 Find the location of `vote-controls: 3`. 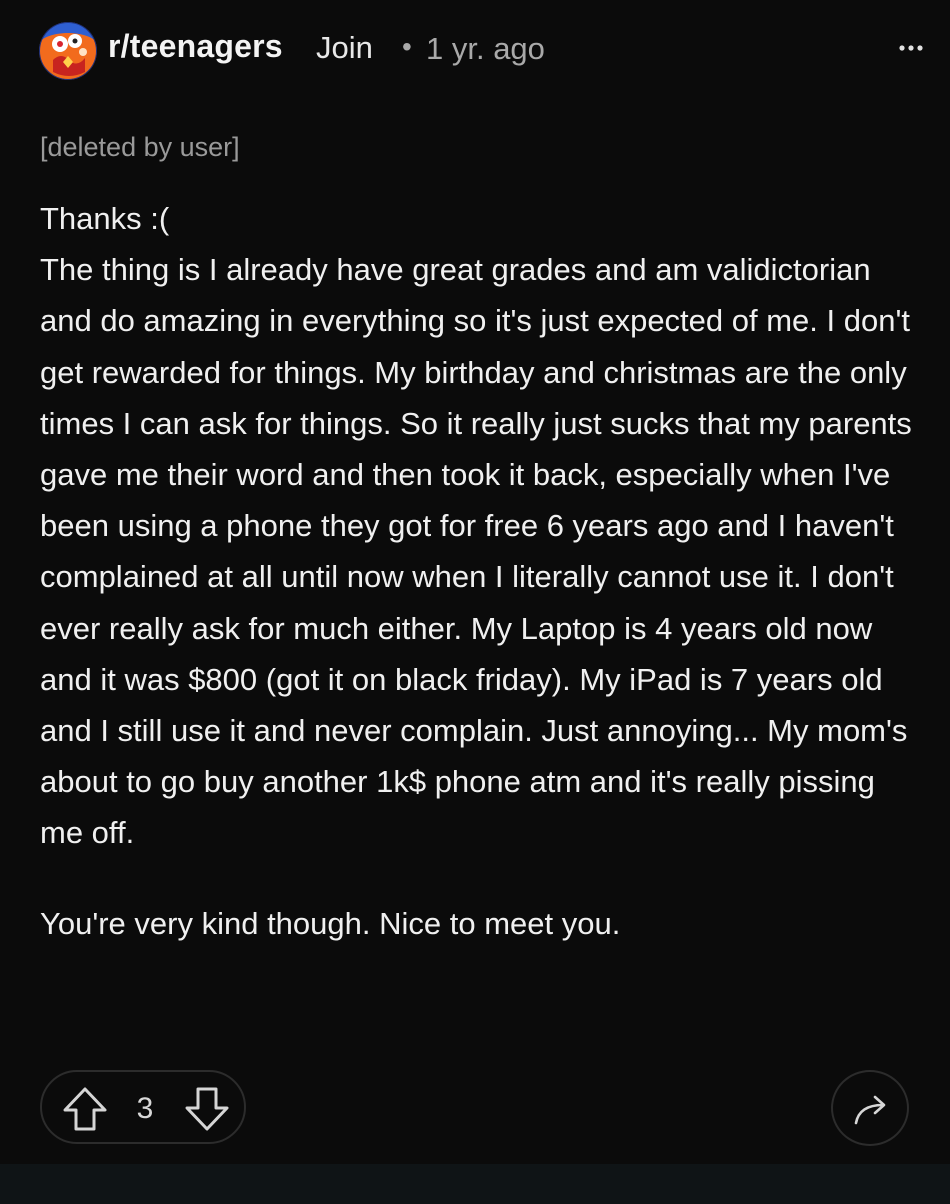

vote-controls: 3 is located at coordinates (143, 1107).